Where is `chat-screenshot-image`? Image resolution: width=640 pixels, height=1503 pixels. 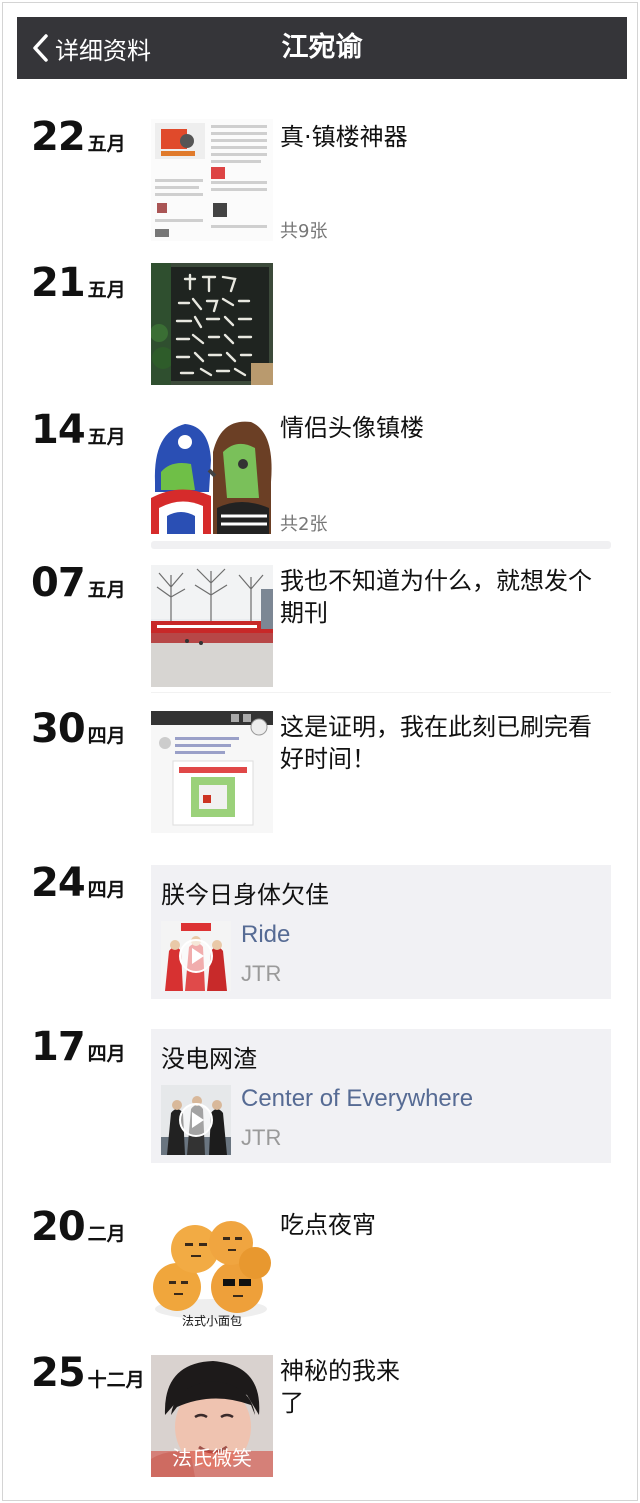 chat-screenshot-image is located at coordinates (212, 772).